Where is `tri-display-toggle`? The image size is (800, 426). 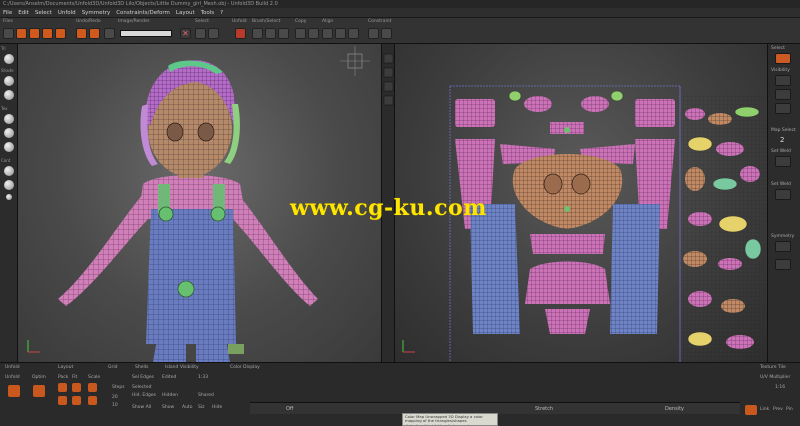
tri-display-toggle is located at coordinates (9, 59).